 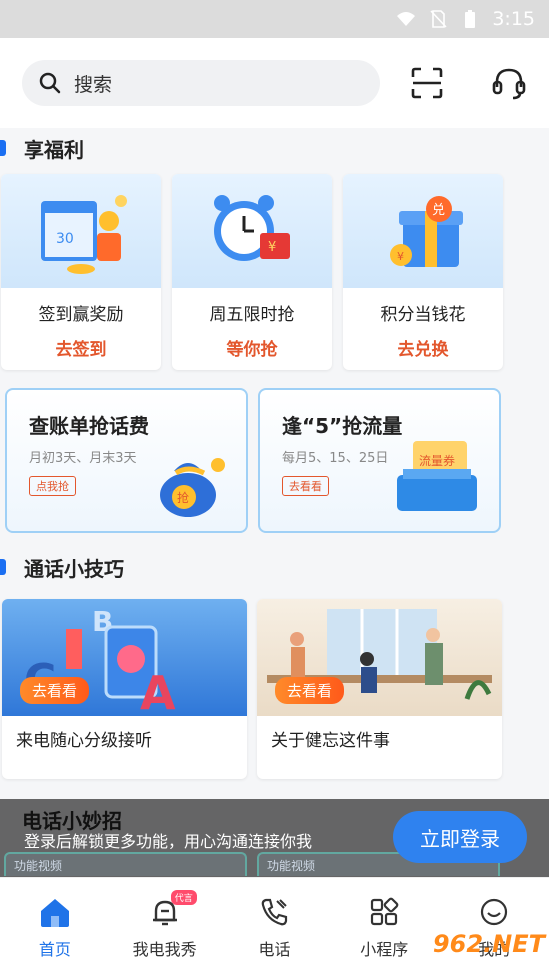 I want to click on tab-my-show: 代言 我电我秀, so click(x=165, y=933).